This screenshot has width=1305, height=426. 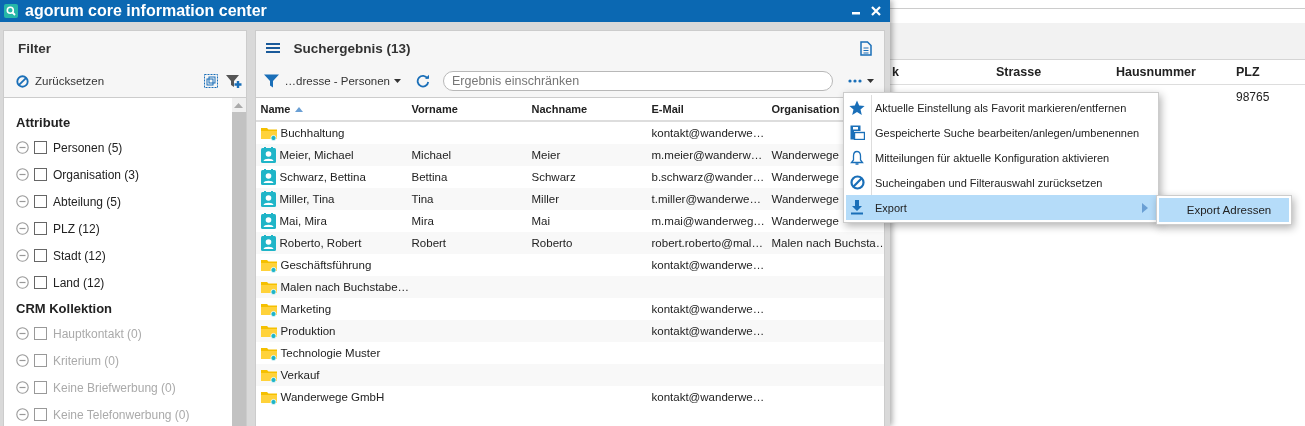 What do you see at coordinates (429, 177) in the screenshot?
I see `table-cell: Bettina` at bounding box center [429, 177].